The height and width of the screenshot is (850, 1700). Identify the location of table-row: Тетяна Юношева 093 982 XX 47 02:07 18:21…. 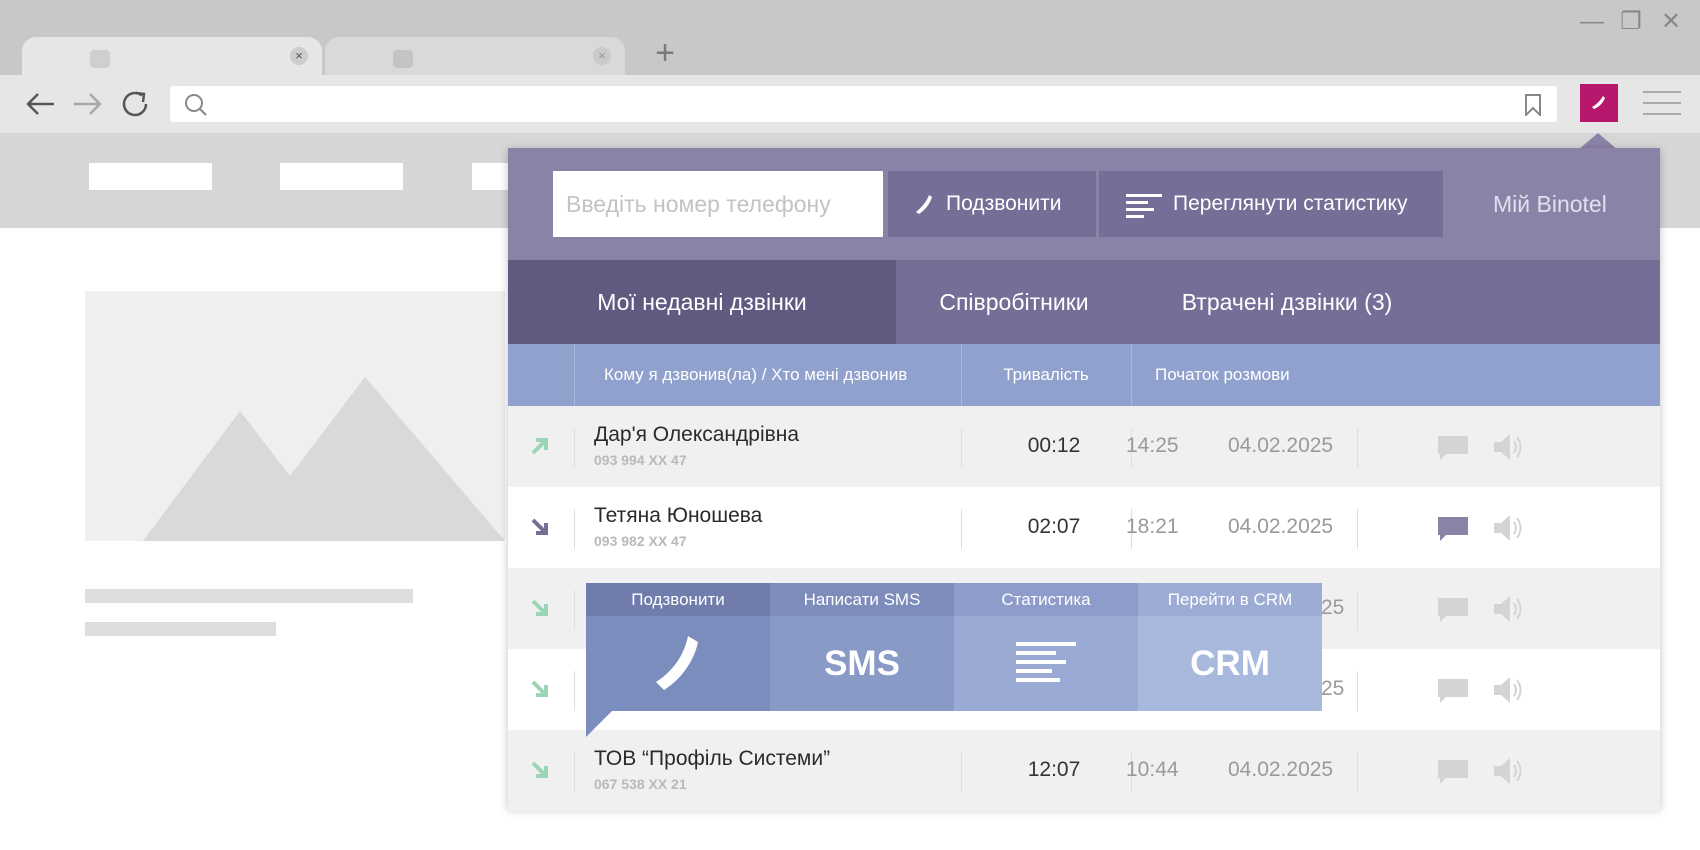
(1084, 527).